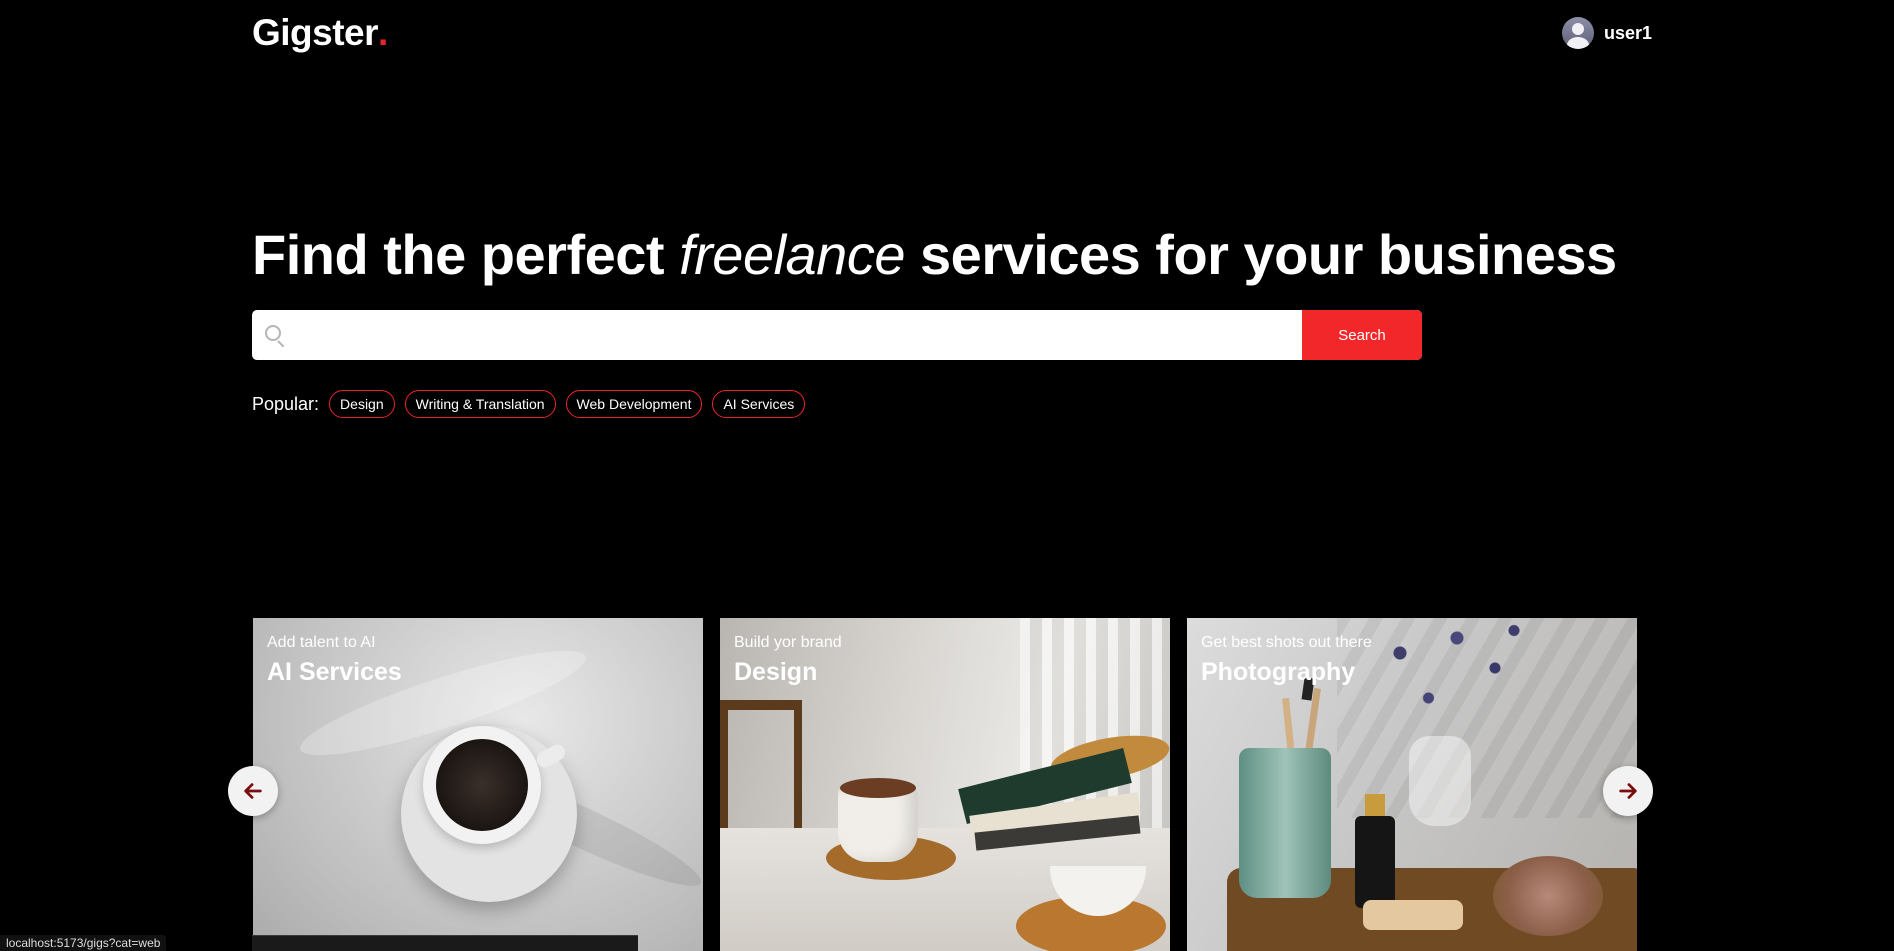 This screenshot has height=951, width=1894. I want to click on card-title: Photography, so click(1278, 672).